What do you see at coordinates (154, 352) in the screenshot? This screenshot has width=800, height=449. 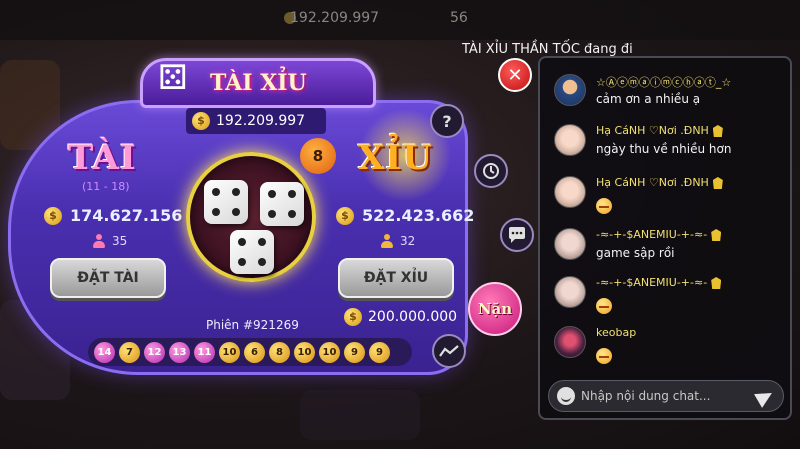 I see `history-ball-tai: 12` at bounding box center [154, 352].